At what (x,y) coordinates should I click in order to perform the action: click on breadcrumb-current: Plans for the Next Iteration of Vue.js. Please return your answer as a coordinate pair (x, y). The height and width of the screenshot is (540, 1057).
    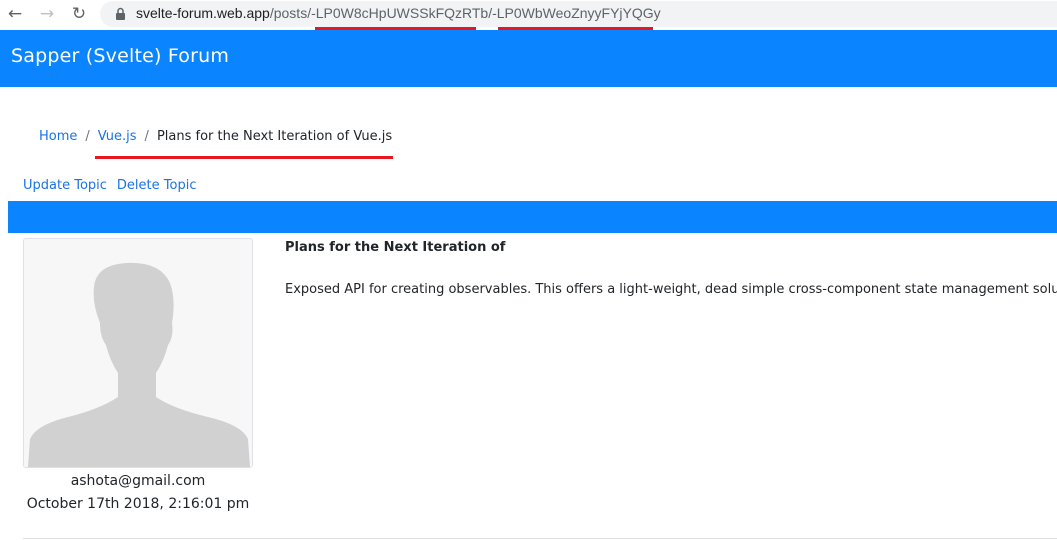
    Looking at the image, I should click on (274, 136).